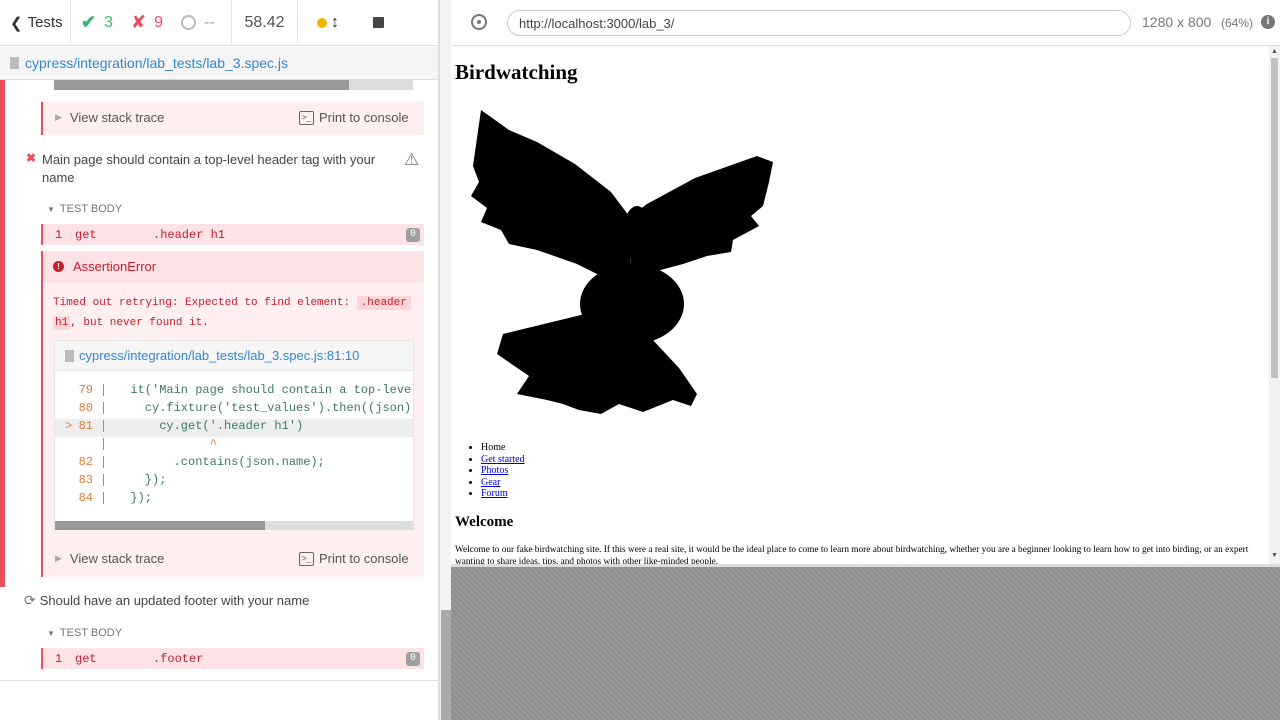  What do you see at coordinates (494, 470) in the screenshot?
I see `nav-link-photos: Photos` at bounding box center [494, 470].